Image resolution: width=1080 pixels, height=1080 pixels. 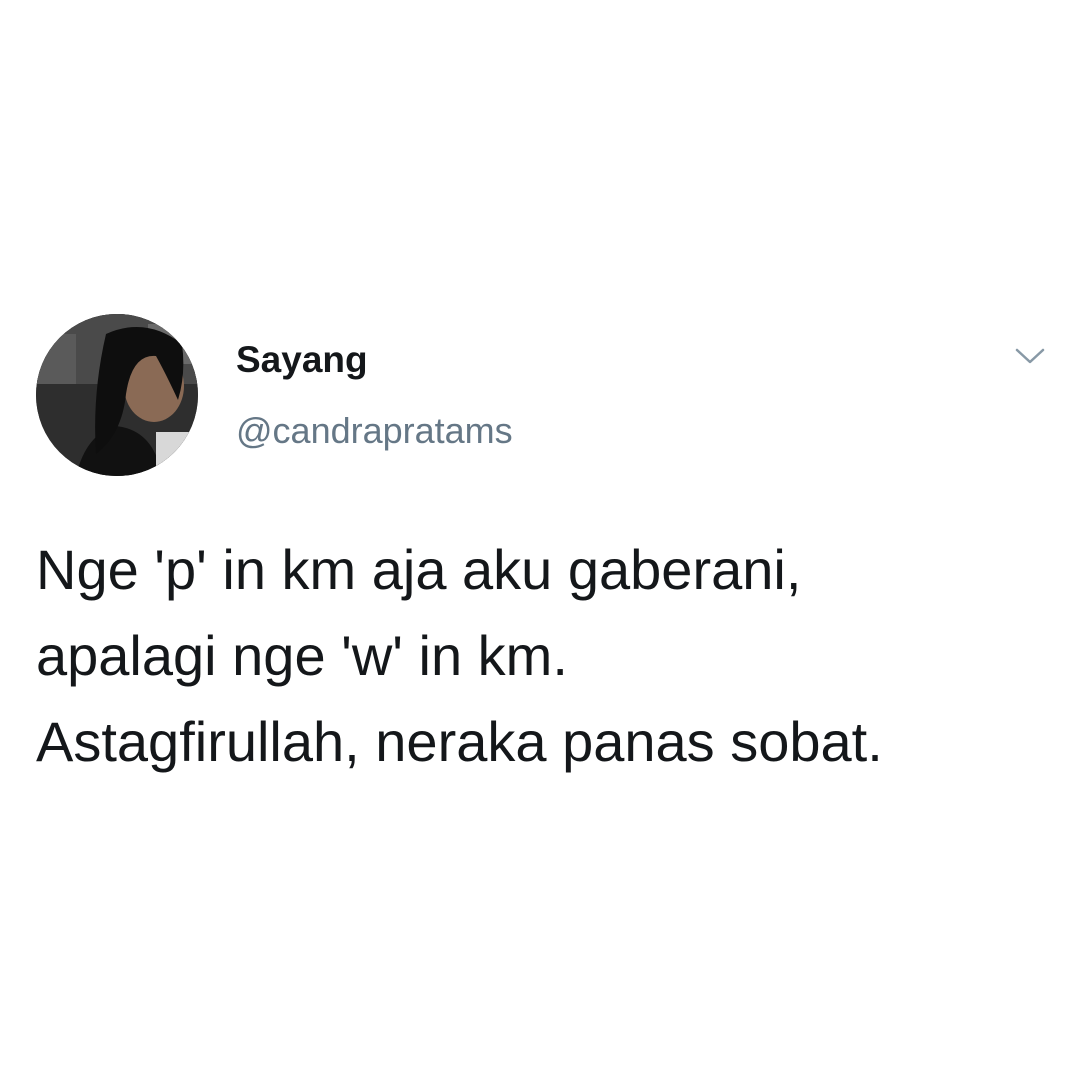 What do you see at coordinates (302, 655) in the screenshot?
I see `tweet-text-line: apalagi nge 'w' in km.` at bounding box center [302, 655].